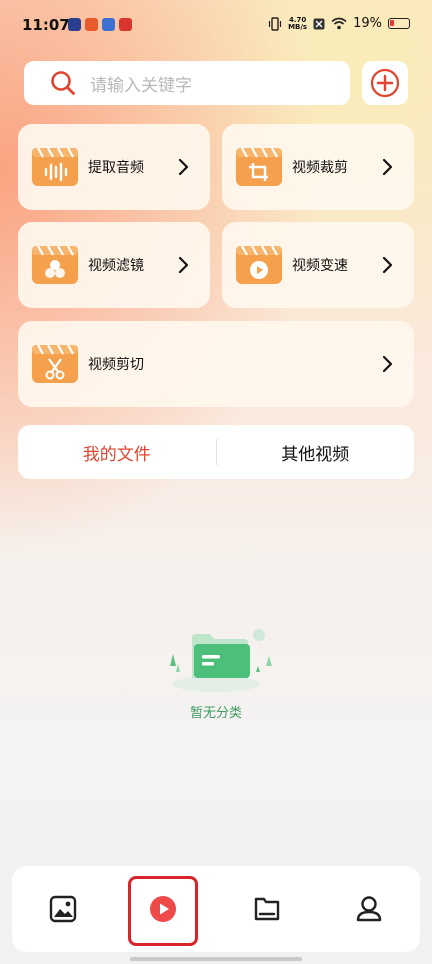 The width and height of the screenshot is (432, 964). I want to click on wifi-icon, so click(339, 23).